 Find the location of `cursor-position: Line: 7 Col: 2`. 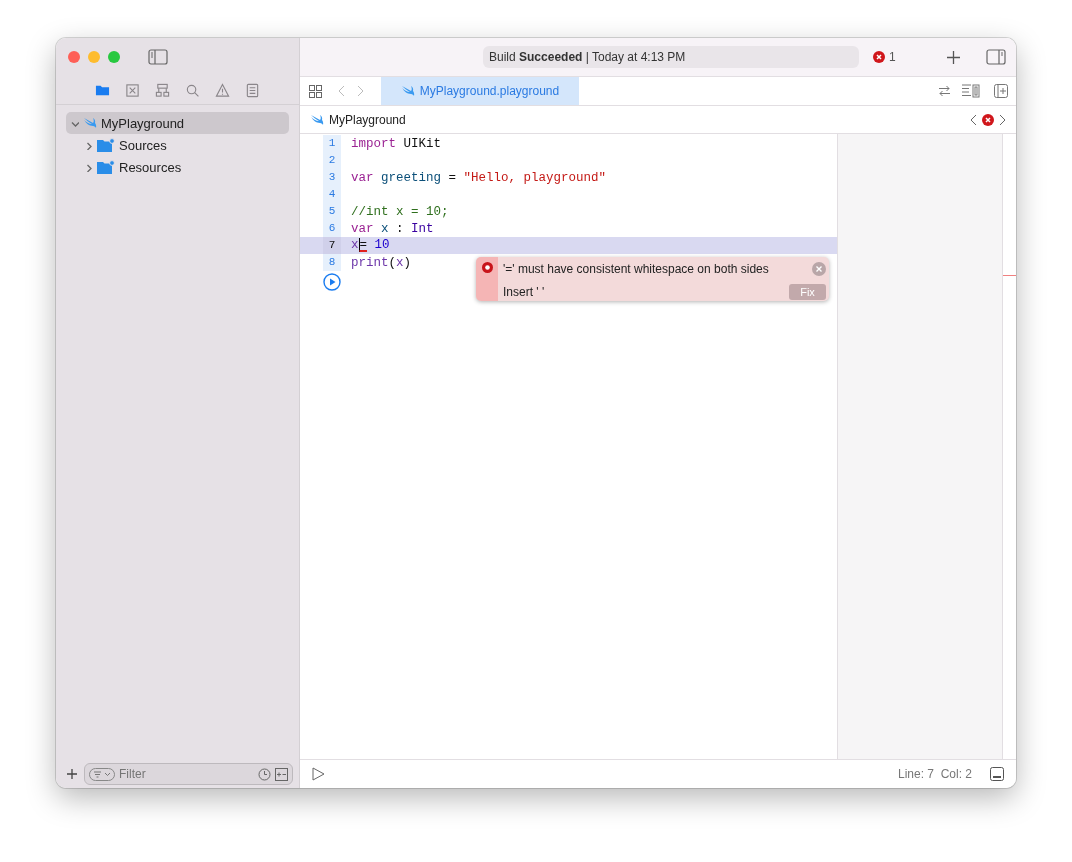

cursor-position: Line: 7 Col: 2 is located at coordinates (934, 774).